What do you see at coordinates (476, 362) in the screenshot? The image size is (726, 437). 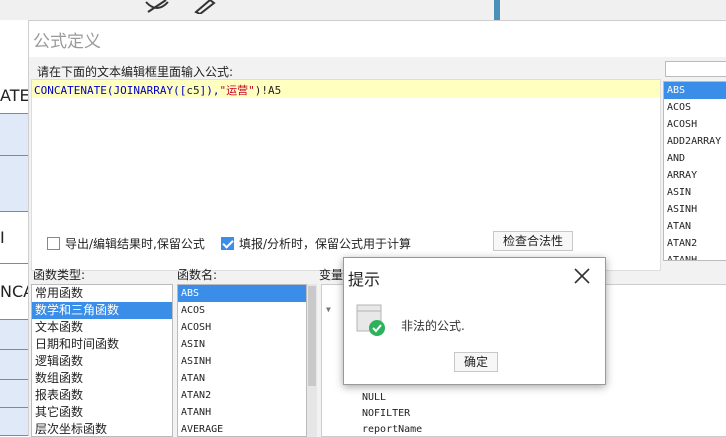 I see `ok-button: 确定` at bounding box center [476, 362].